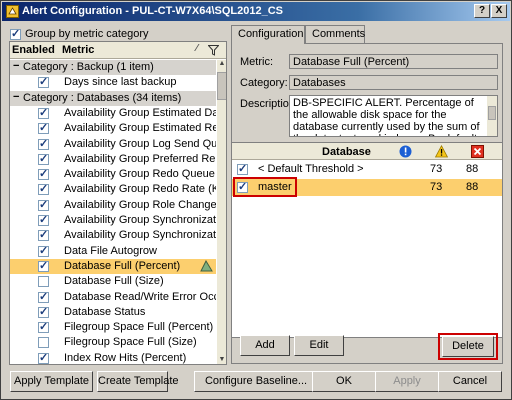 This screenshot has height=400, width=512. Describe the element at coordinates (122, 266) in the screenshot. I see `metric-label: Database Full (Percent)` at that location.